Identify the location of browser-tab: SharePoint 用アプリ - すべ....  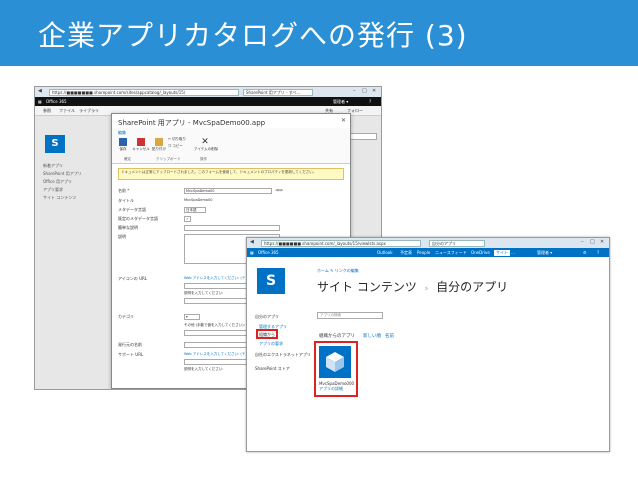
(278, 92).